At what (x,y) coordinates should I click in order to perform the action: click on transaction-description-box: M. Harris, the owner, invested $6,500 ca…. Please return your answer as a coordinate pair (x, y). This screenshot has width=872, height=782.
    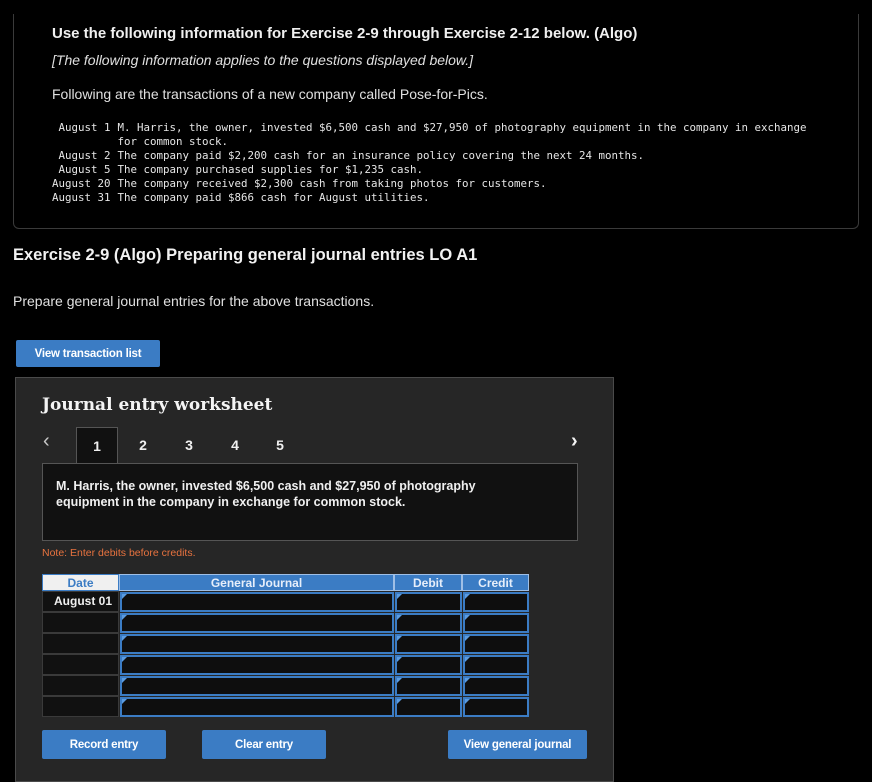
    Looking at the image, I should click on (310, 502).